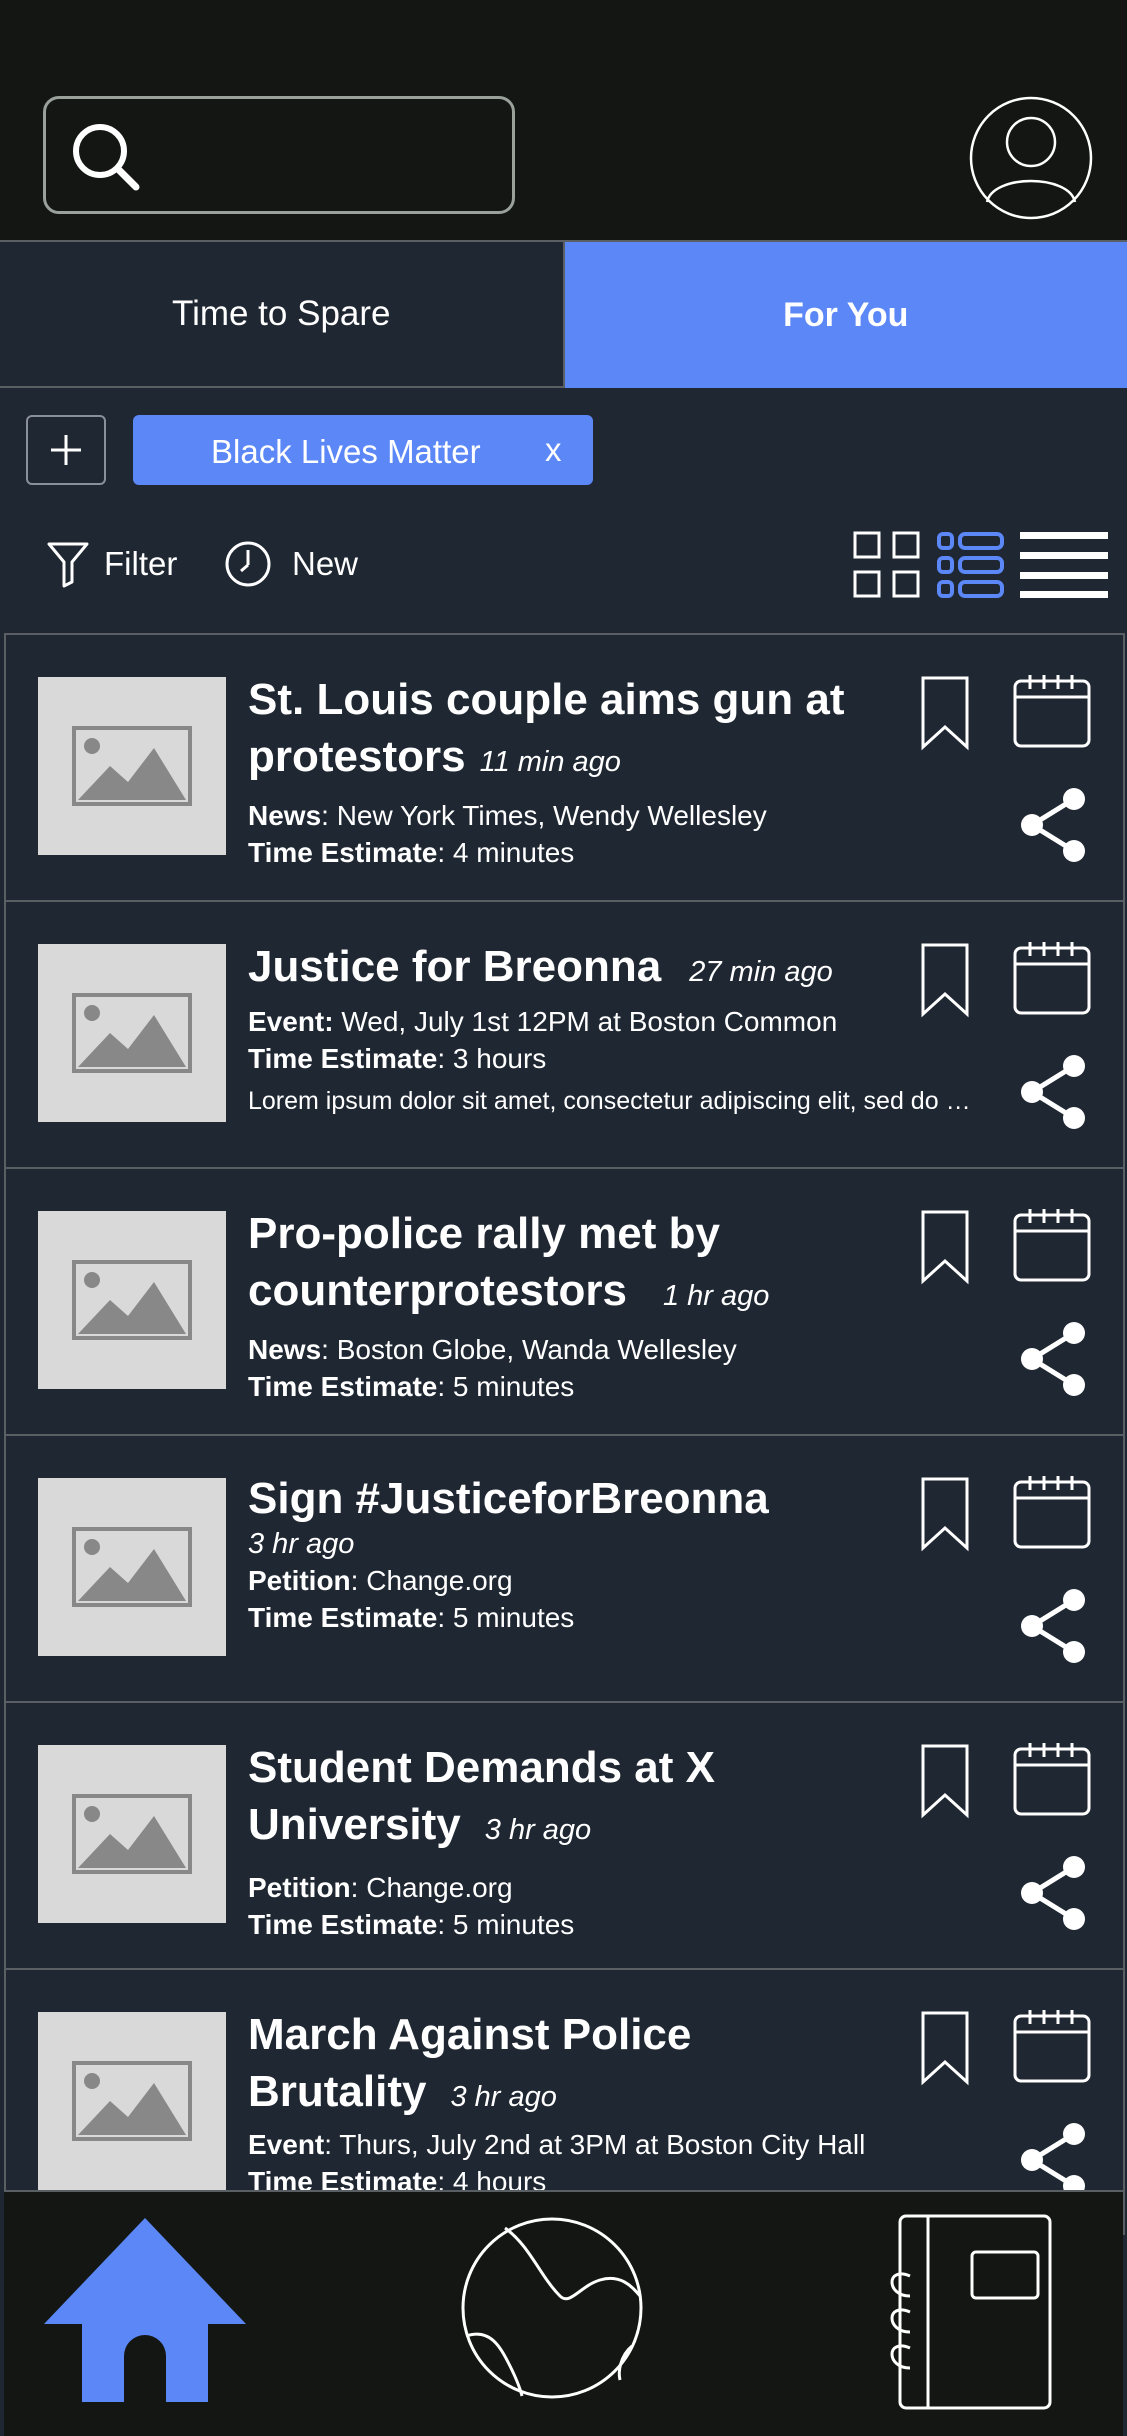 The height and width of the screenshot is (2436, 1127). I want to click on filter-button: Filter, so click(111, 564).